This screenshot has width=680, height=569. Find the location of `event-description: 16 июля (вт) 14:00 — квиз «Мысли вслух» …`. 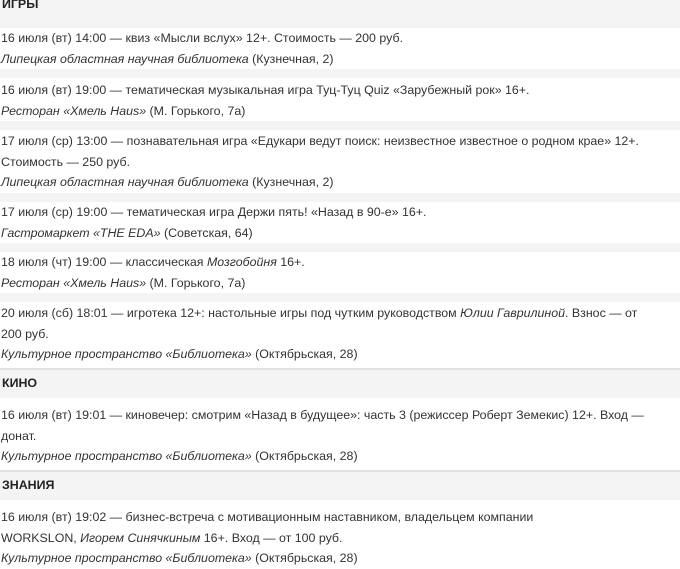

event-description: 16 июля (вт) 14:00 — квиз «Мысли вслух» … is located at coordinates (202, 38).